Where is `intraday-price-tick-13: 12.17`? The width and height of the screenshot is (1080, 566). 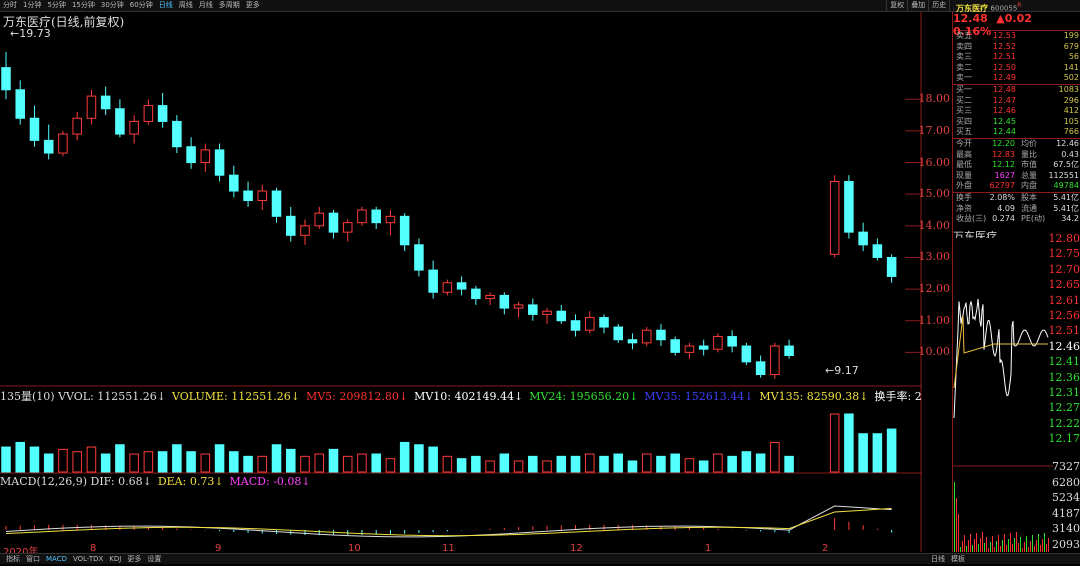 intraday-price-tick-13: 12.17 is located at coordinates (1064, 438).